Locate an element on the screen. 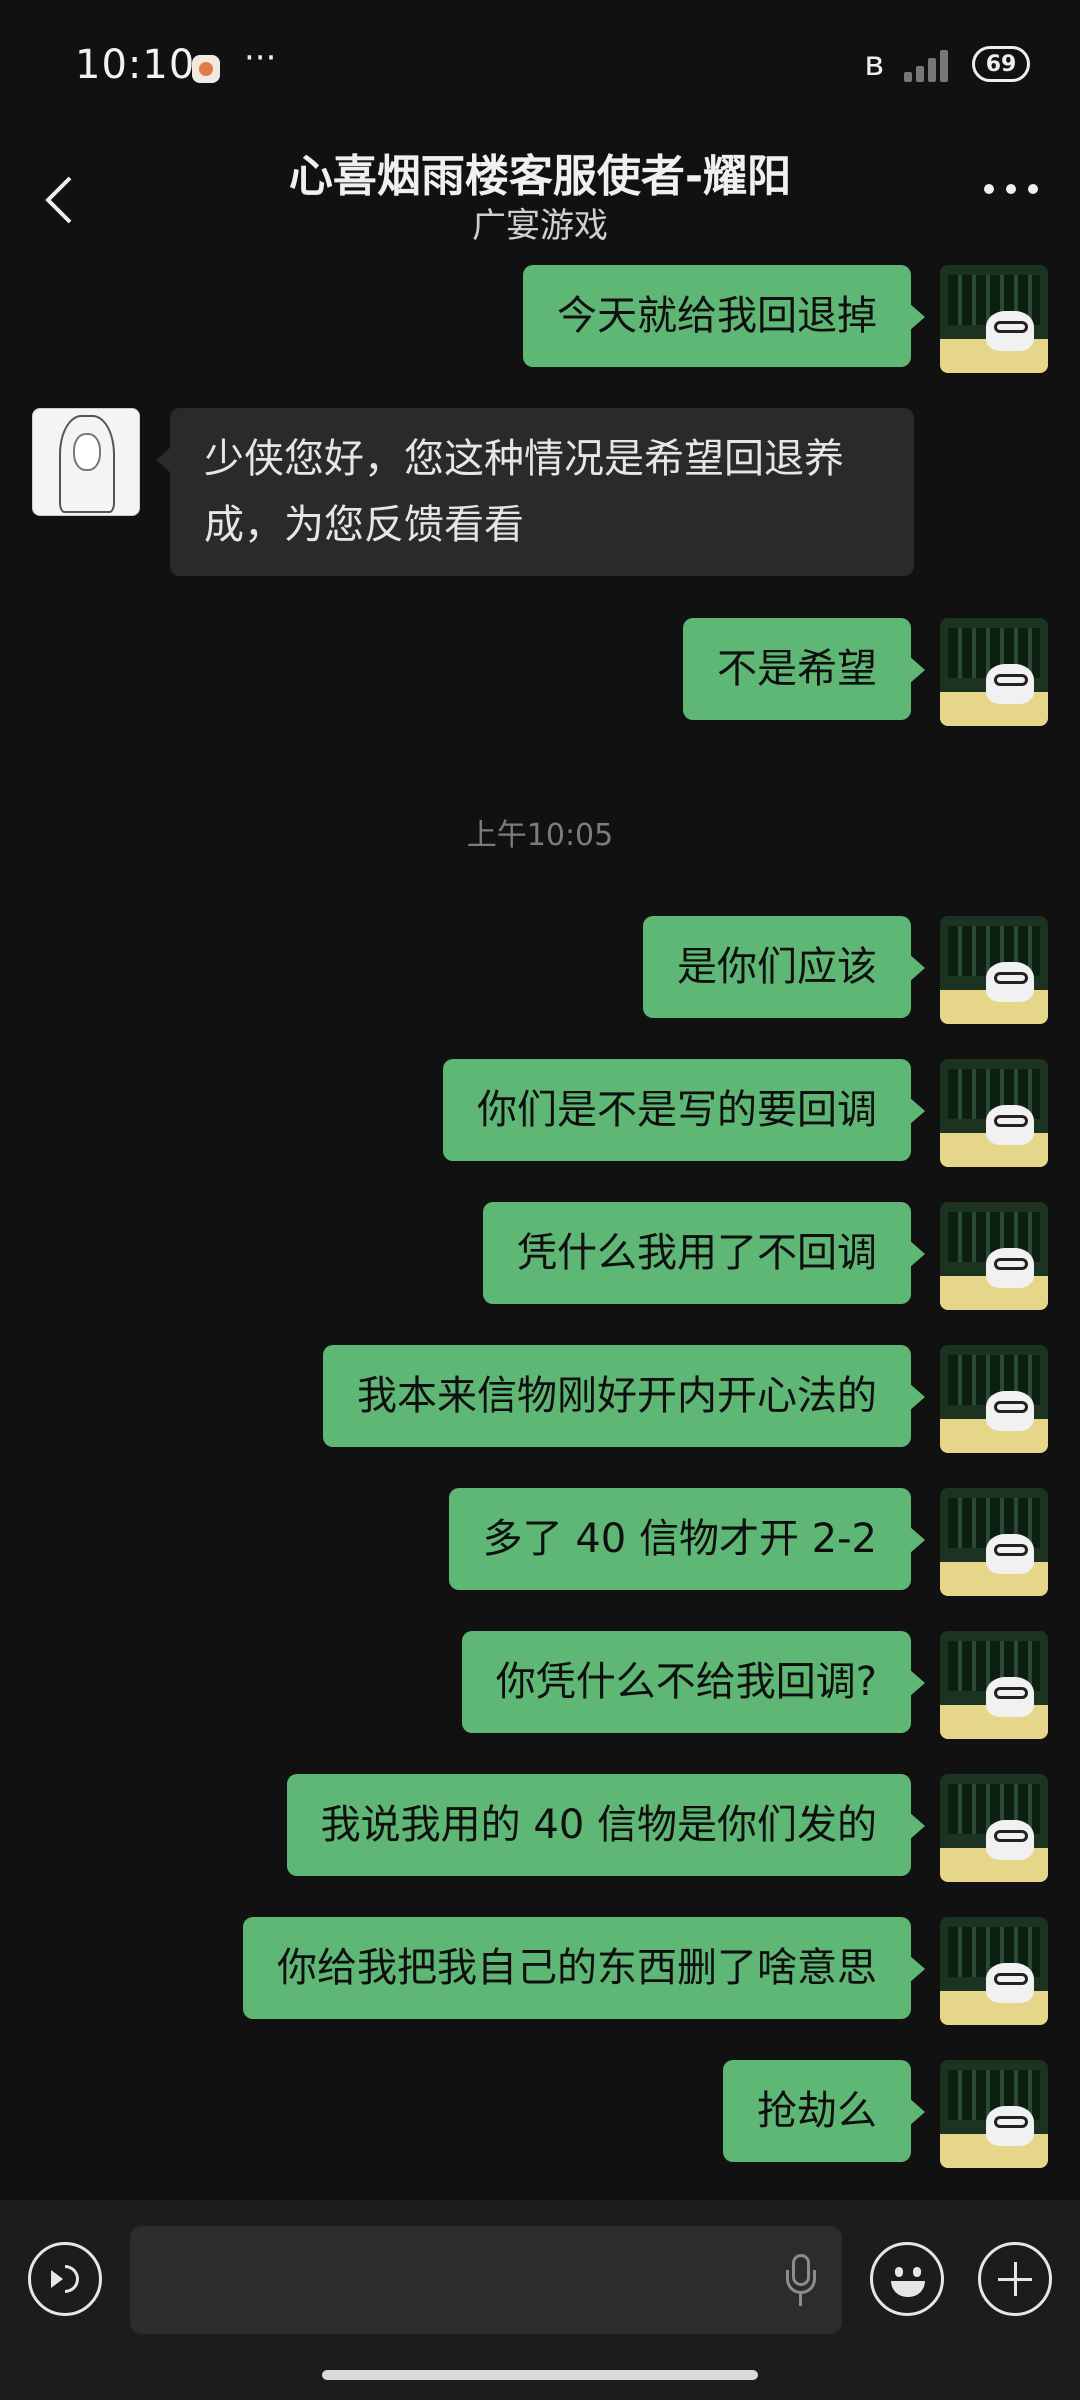  message-timestamp: 上午10:05 is located at coordinates (540, 835).